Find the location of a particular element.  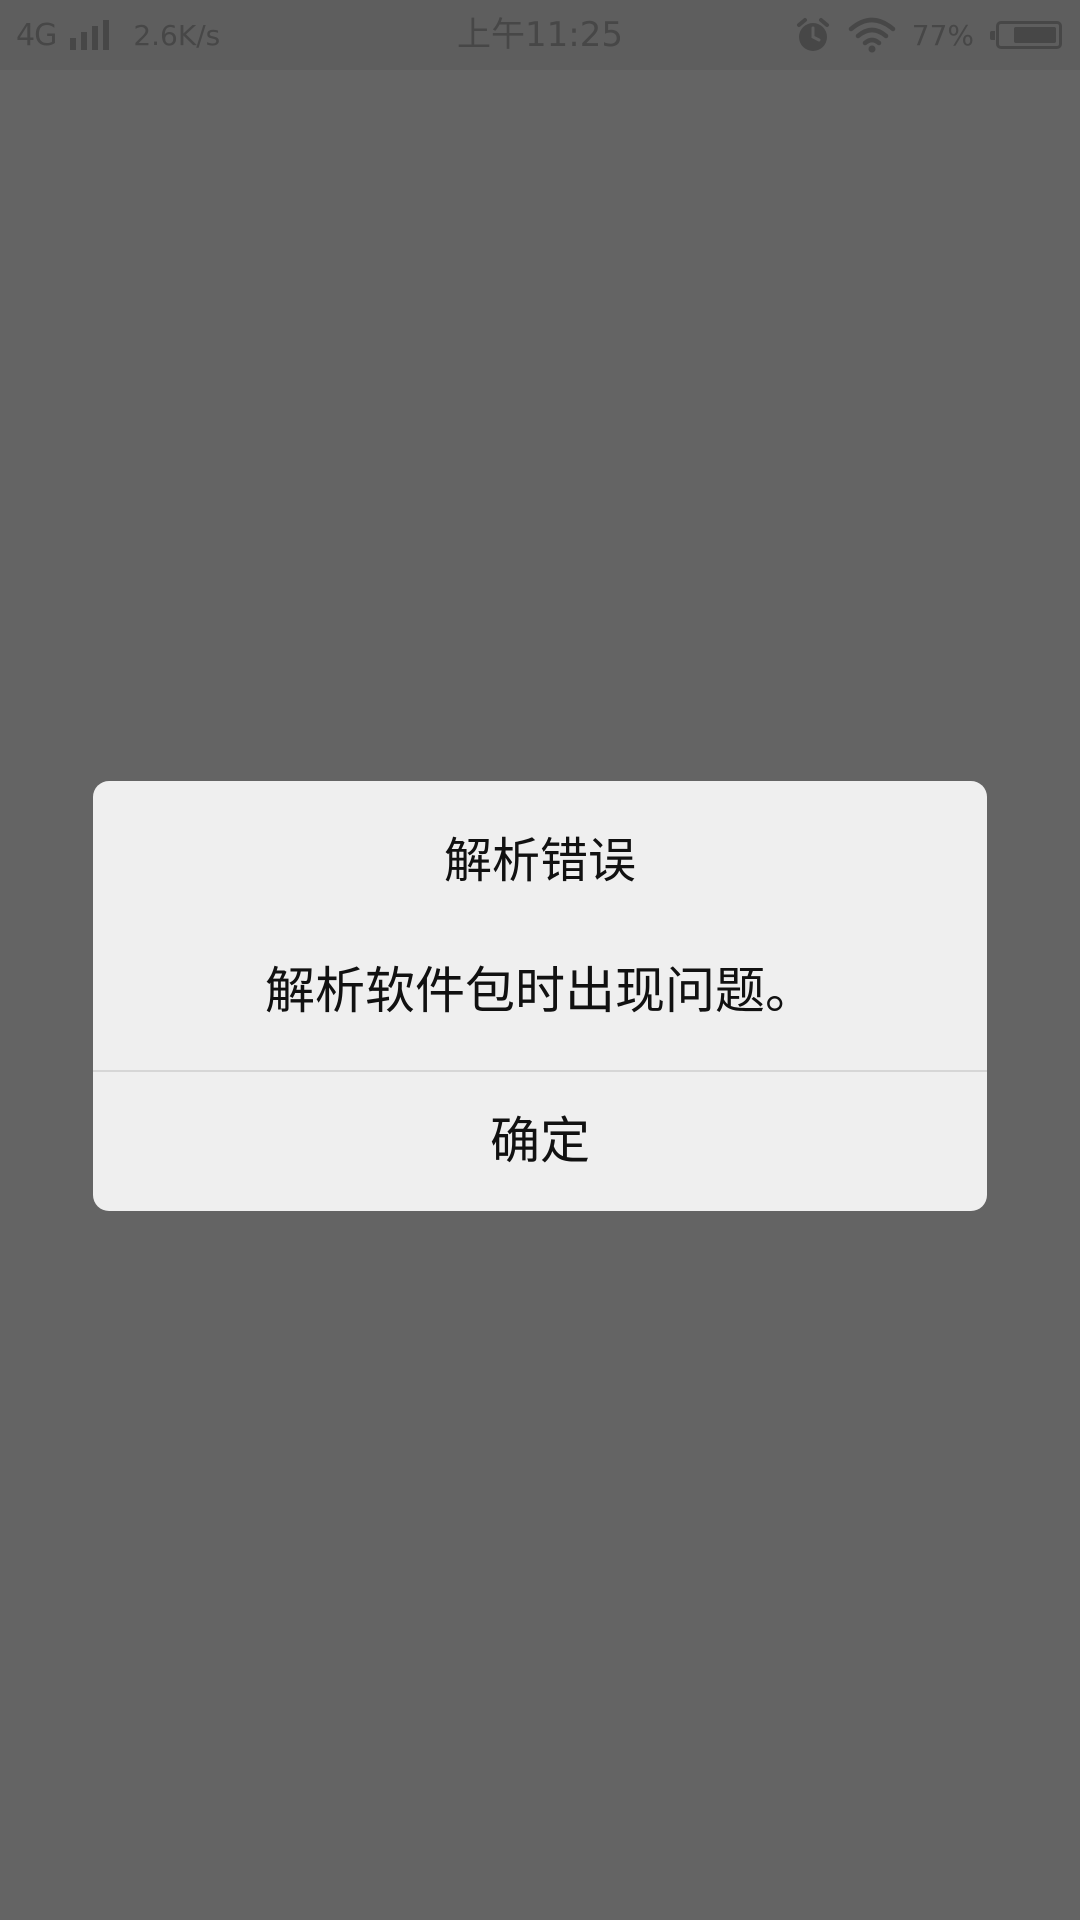

battery-percent: 77% is located at coordinates (942, 35).